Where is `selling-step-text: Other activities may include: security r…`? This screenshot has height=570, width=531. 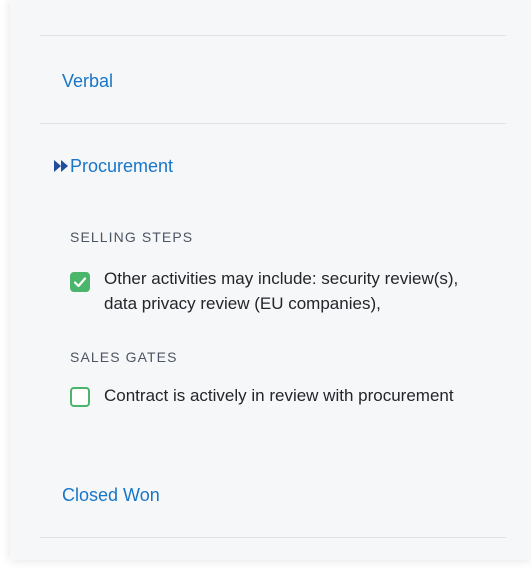
selling-step-text: Other activities may include: security r… is located at coordinates (281, 291).